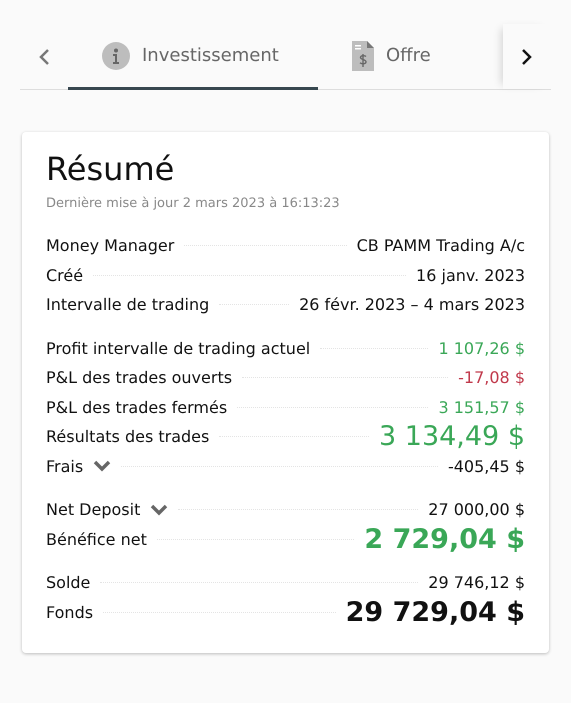 Image resolution: width=571 pixels, height=703 pixels. I want to click on row-label: Intervalle de trading, so click(128, 304).